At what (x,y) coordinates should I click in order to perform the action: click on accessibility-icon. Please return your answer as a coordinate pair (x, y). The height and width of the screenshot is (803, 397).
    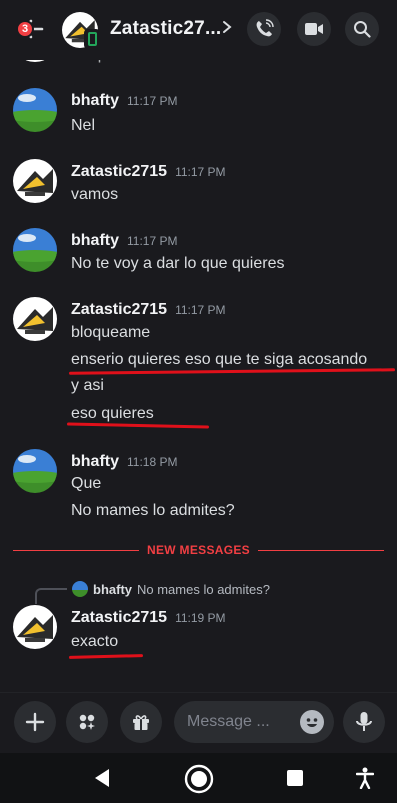
    Looking at the image, I should click on (365, 778).